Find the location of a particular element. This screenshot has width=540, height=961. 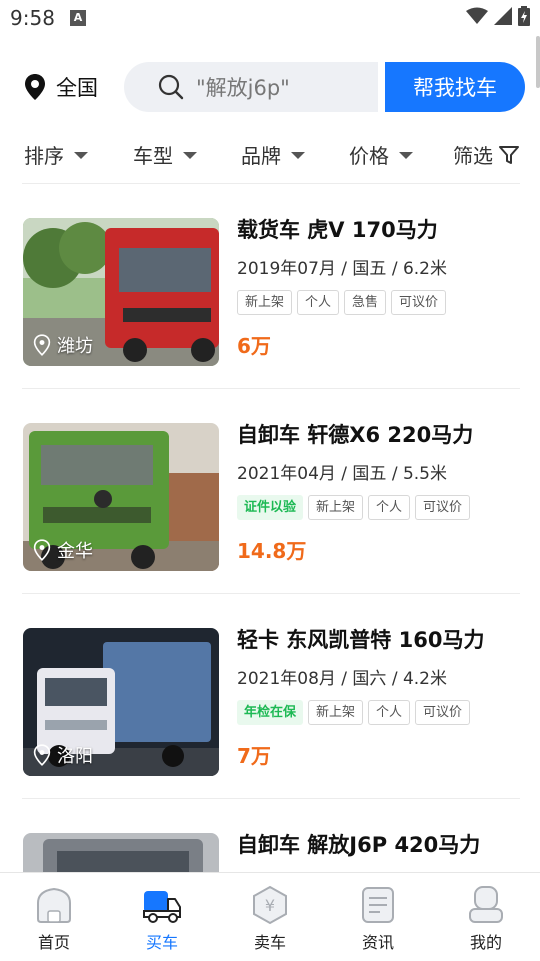

vehicle-photo: 潍坊 is located at coordinates (121, 292).